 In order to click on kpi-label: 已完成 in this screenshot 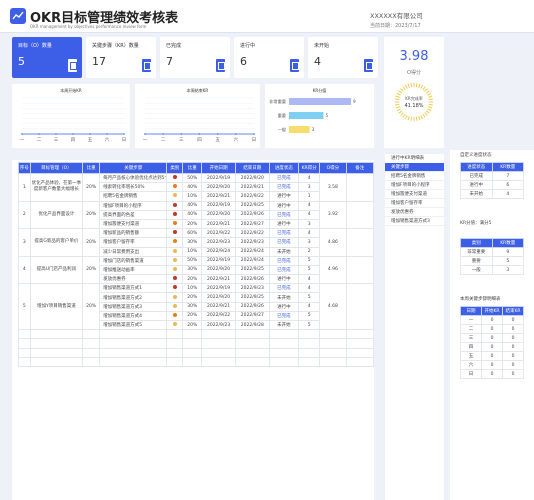, I will do `click(174, 46)`.